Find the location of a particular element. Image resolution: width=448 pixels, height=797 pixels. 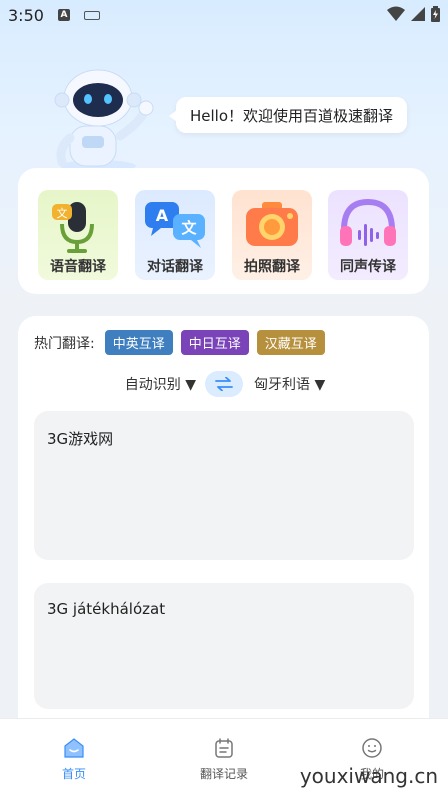

feature-label: 语音翻译 is located at coordinates (78, 267).